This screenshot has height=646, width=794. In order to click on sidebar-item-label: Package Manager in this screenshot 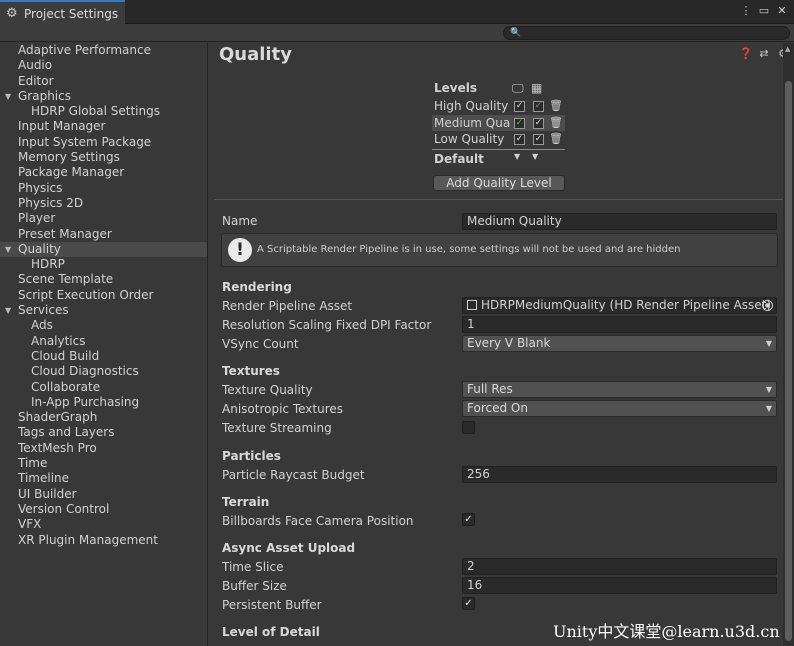, I will do `click(71, 172)`.